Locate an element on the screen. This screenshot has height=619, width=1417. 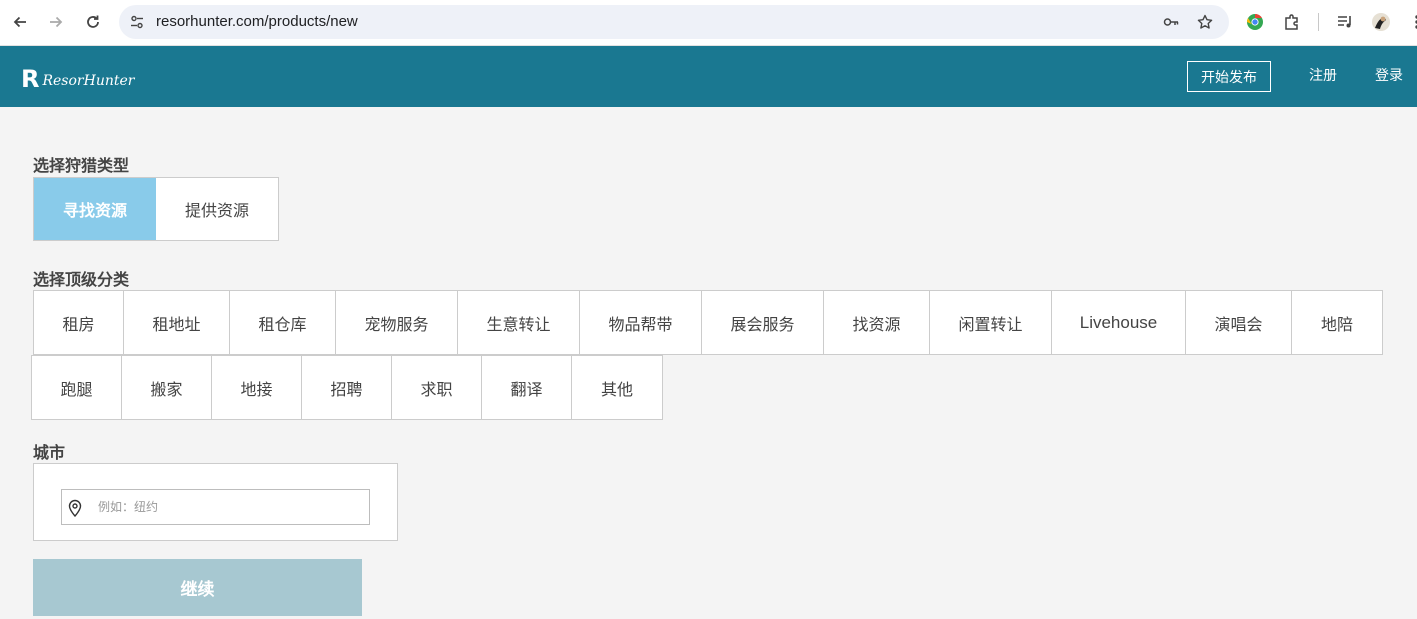
city-input is located at coordinates (232, 507).